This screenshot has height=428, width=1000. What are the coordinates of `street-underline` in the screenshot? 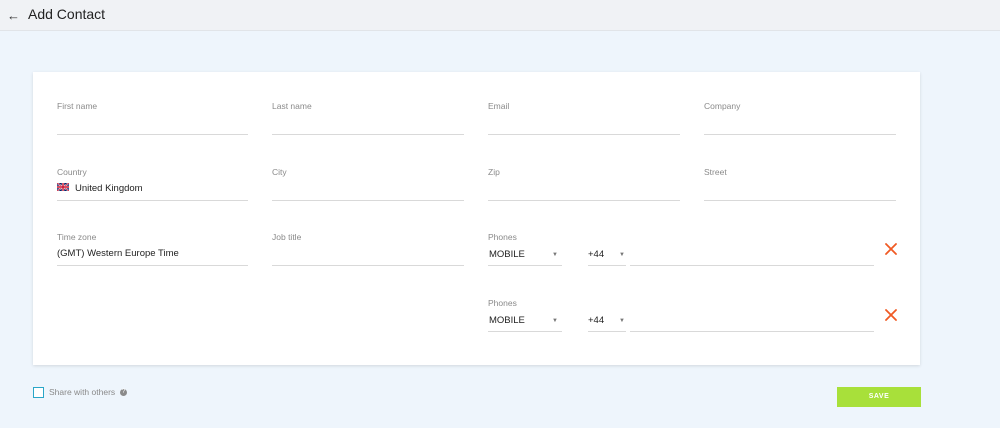 It's located at (800, 200).